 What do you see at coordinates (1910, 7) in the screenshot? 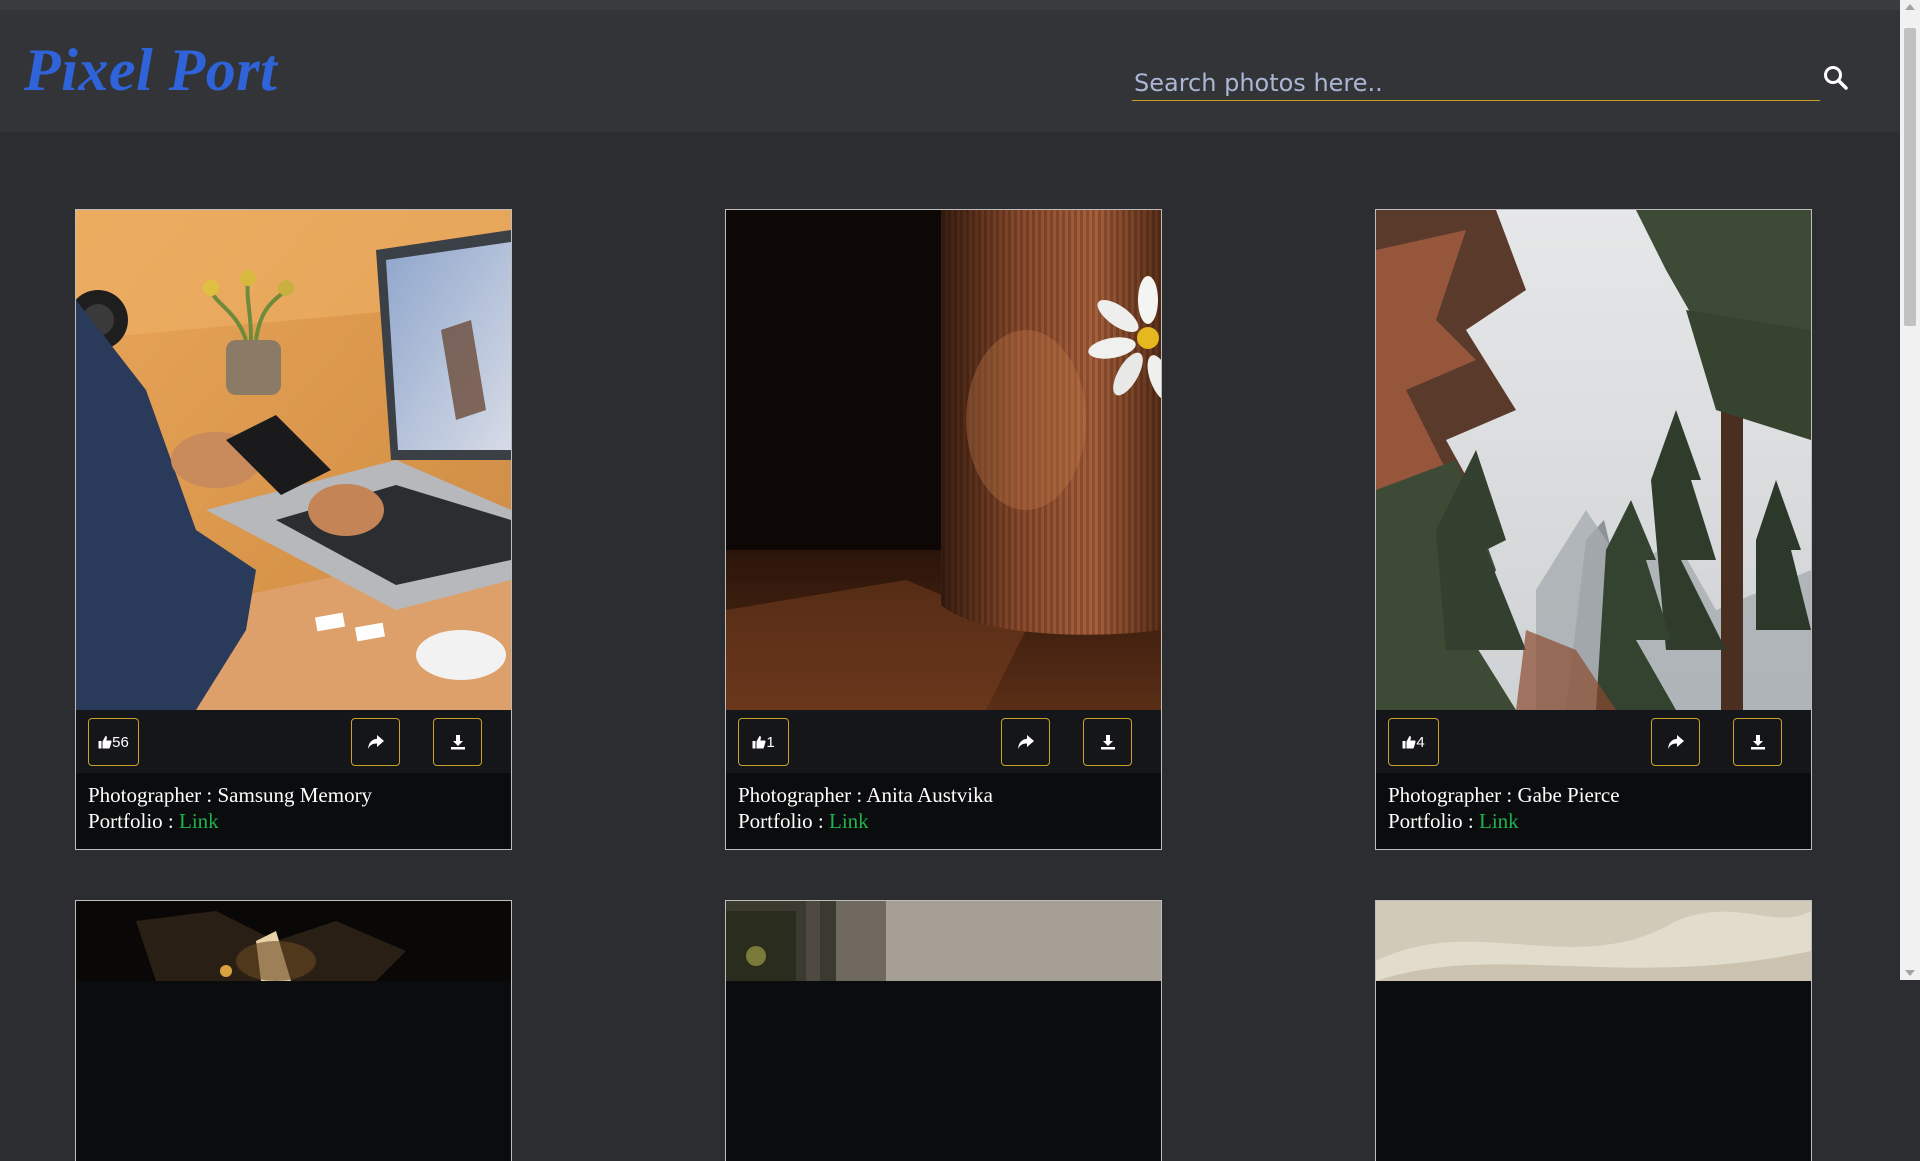
I see `scroll-up-arrow-icon` at bounding box center [1910, 7].